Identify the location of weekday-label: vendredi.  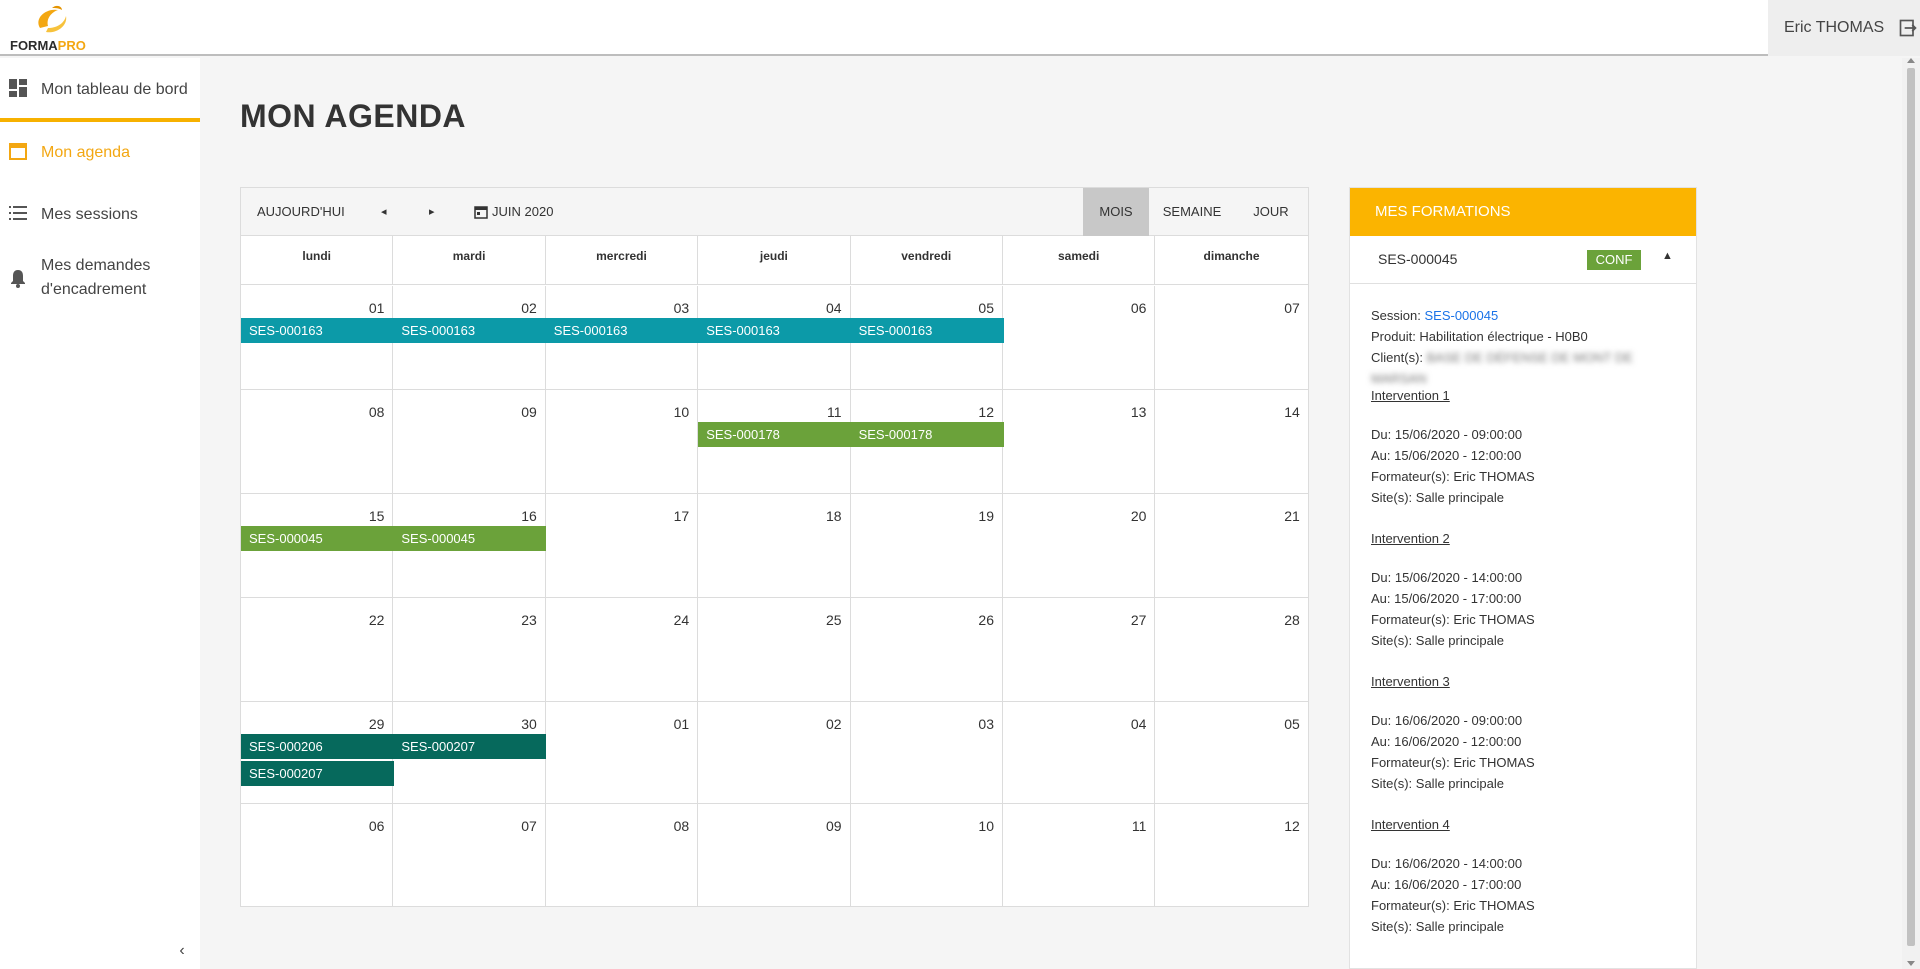
(927, 260).